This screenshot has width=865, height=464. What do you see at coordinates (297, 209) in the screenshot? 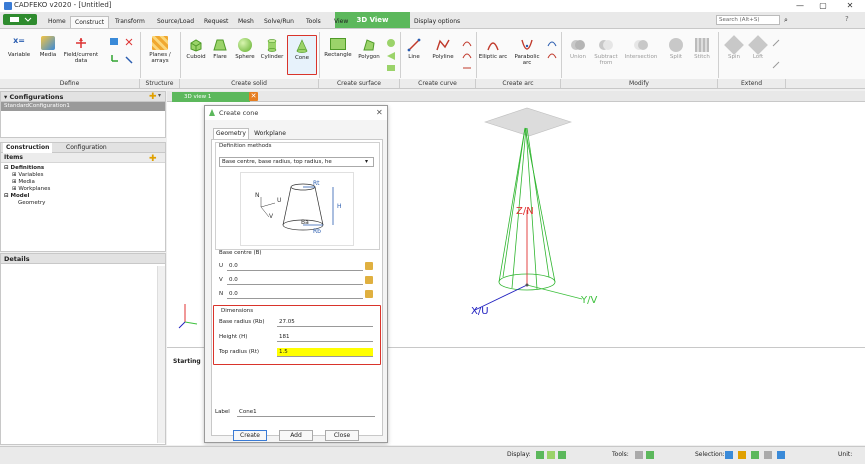
I see `cone-diagram: Rt H Rb Ba U V N` at bounding box center [297, 209].